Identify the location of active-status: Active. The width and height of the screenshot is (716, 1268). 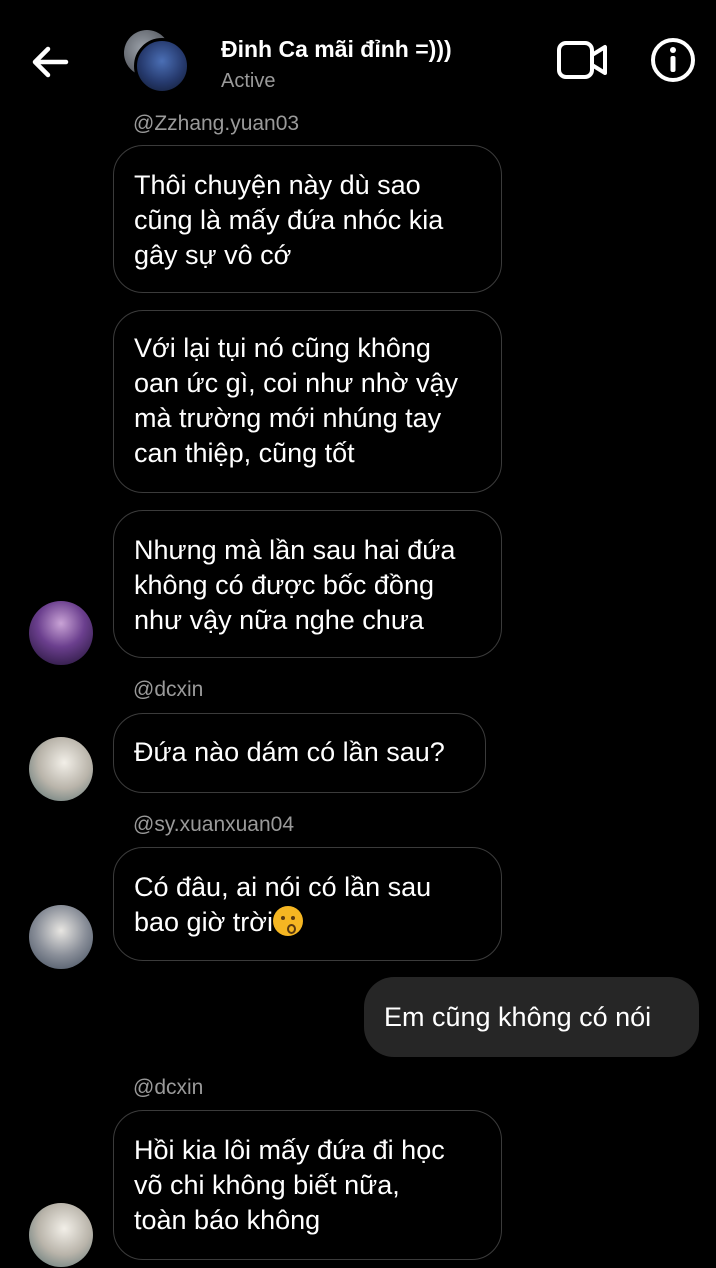
(248, 81).